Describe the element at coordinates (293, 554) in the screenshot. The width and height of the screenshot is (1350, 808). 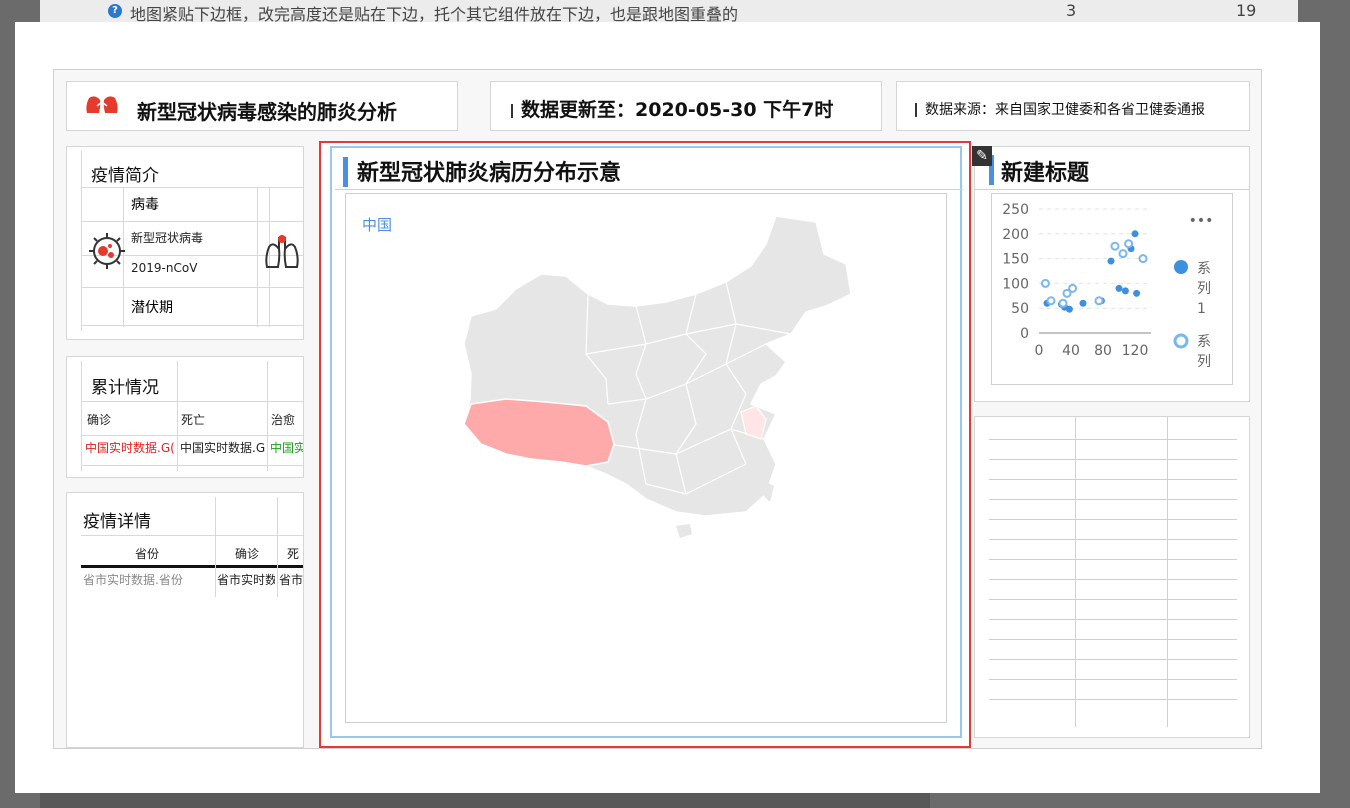
I see `death-col-header: 死` at that location.